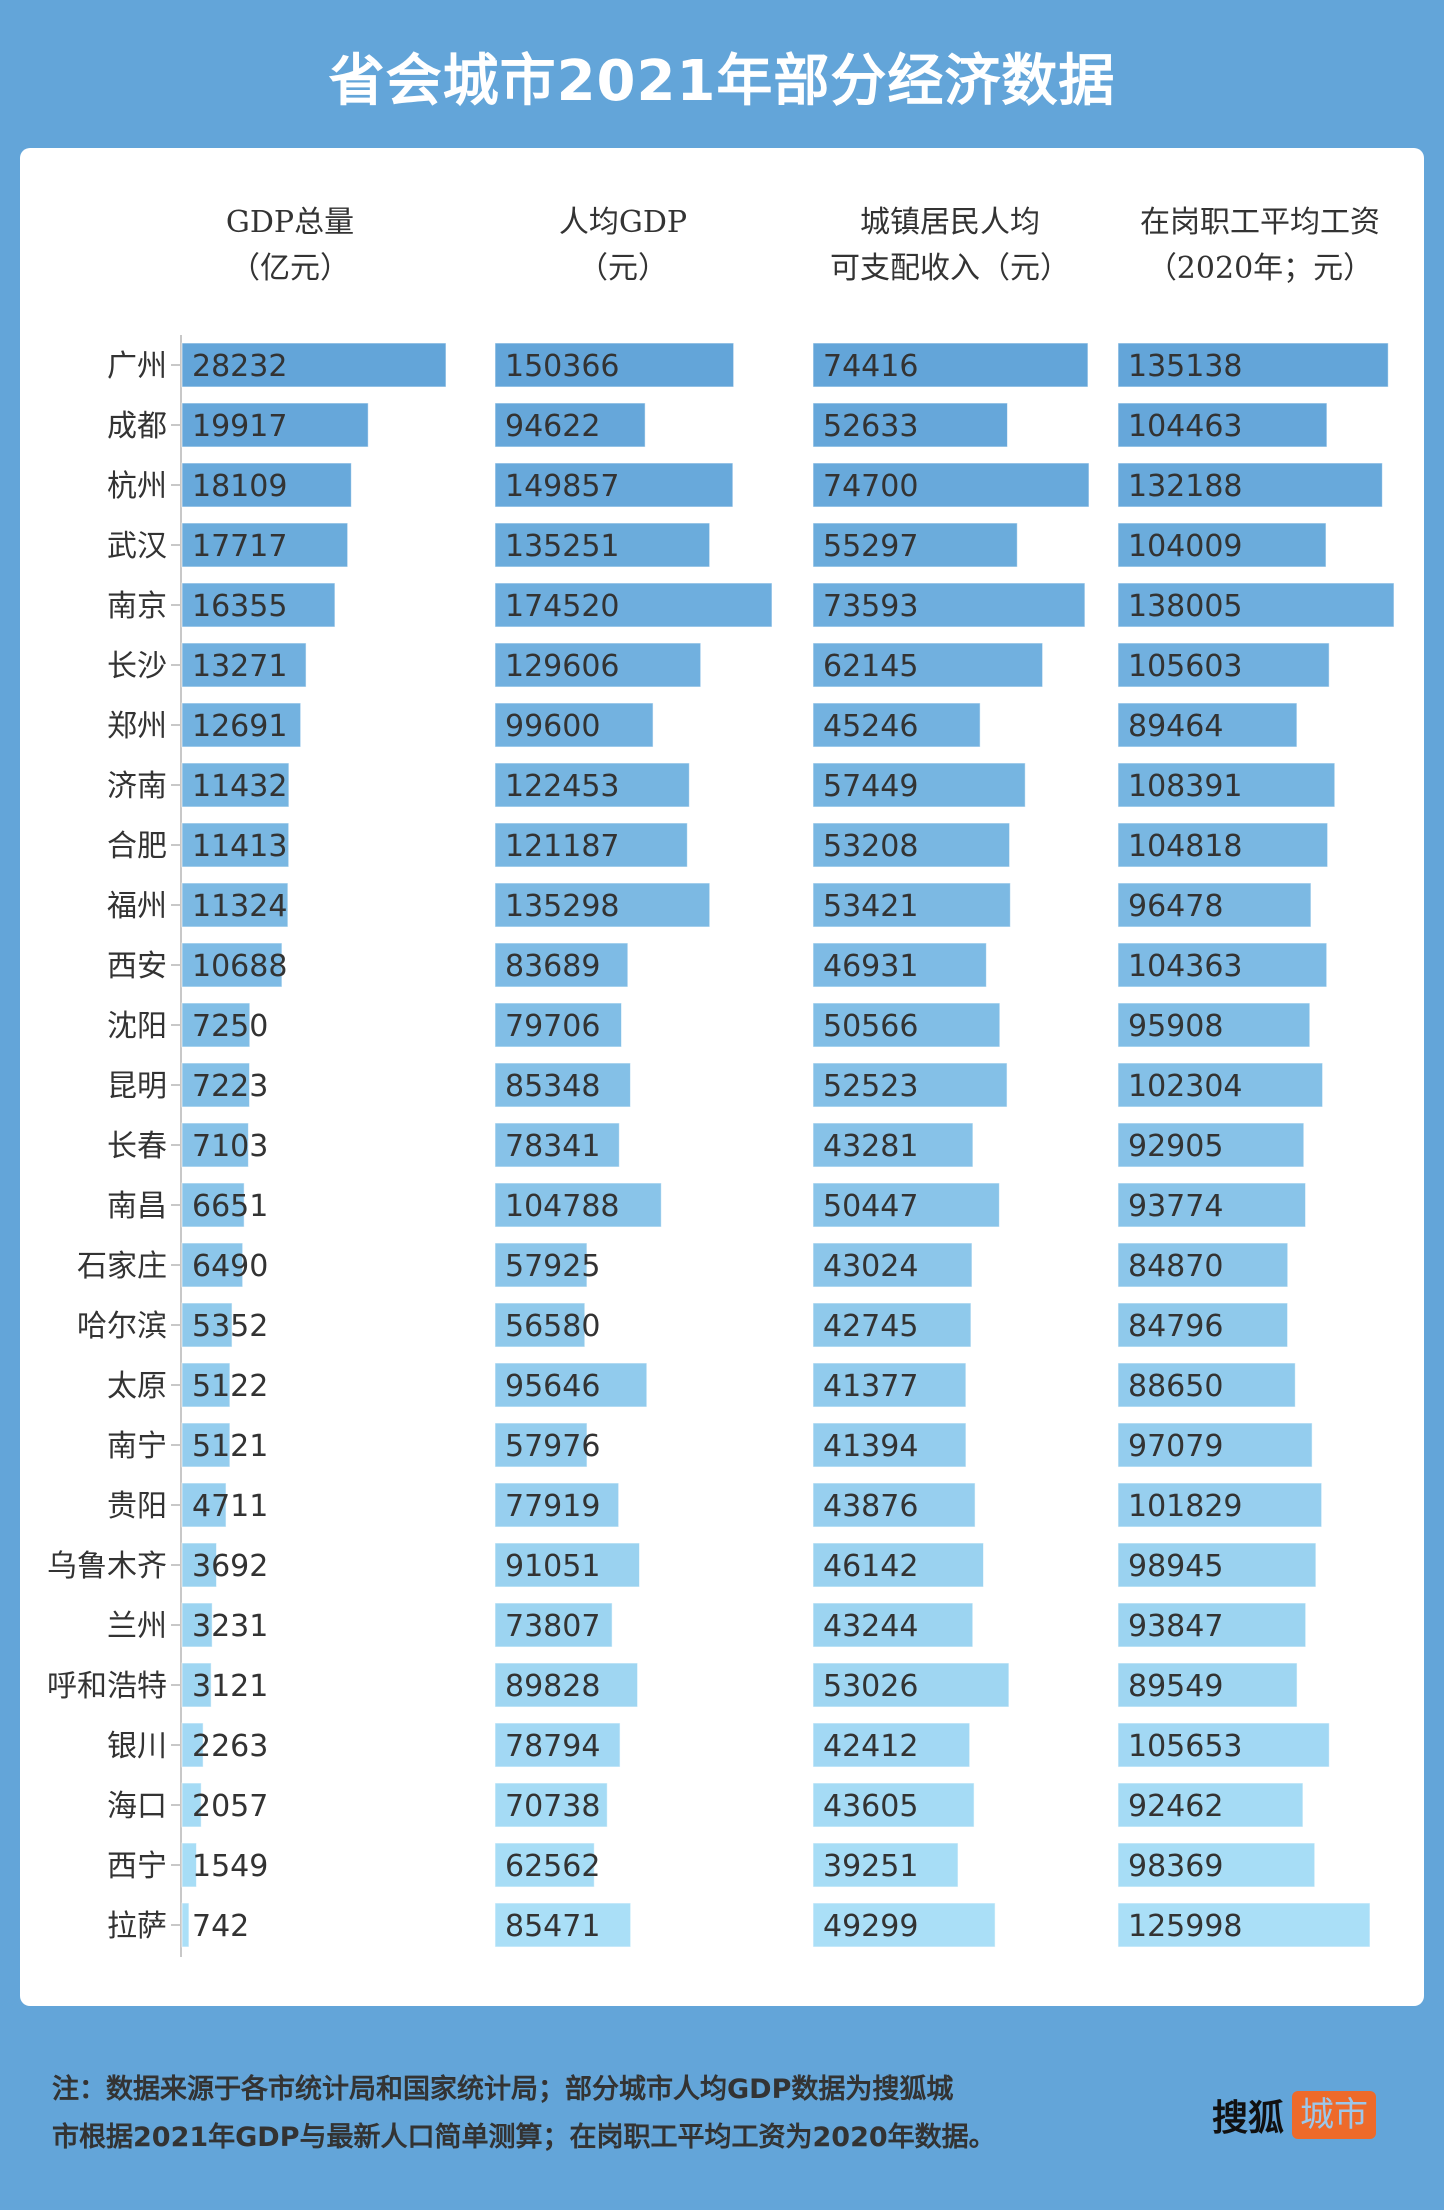 The height and width of the screenshot is (2210, 1444). Describe the element at coordinates (552, 1386) in the screenshot. I see `bar-value-label: 95646` at that location.